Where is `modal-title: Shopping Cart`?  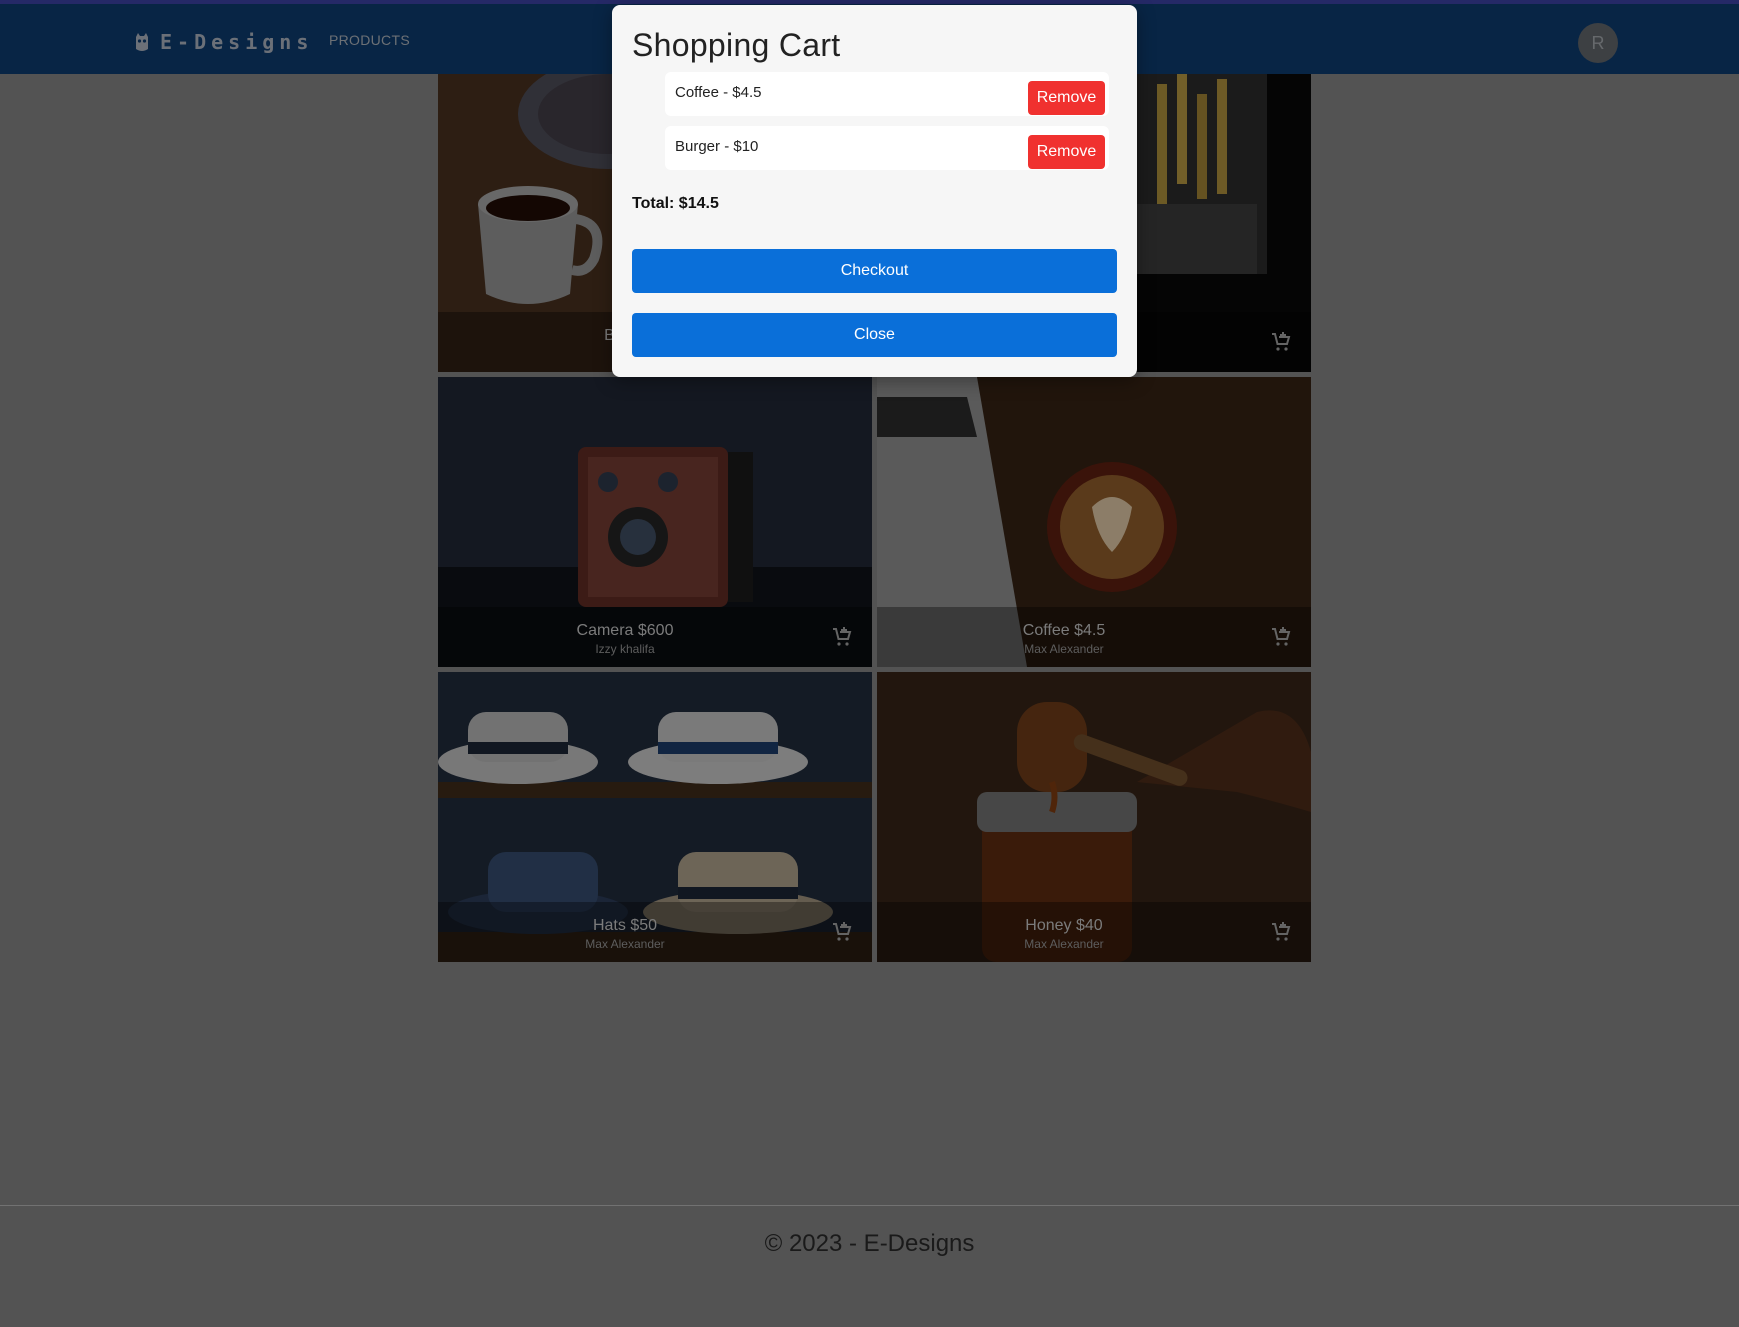 modal-title: Shopping Cart is located at coordinates (736, 45).